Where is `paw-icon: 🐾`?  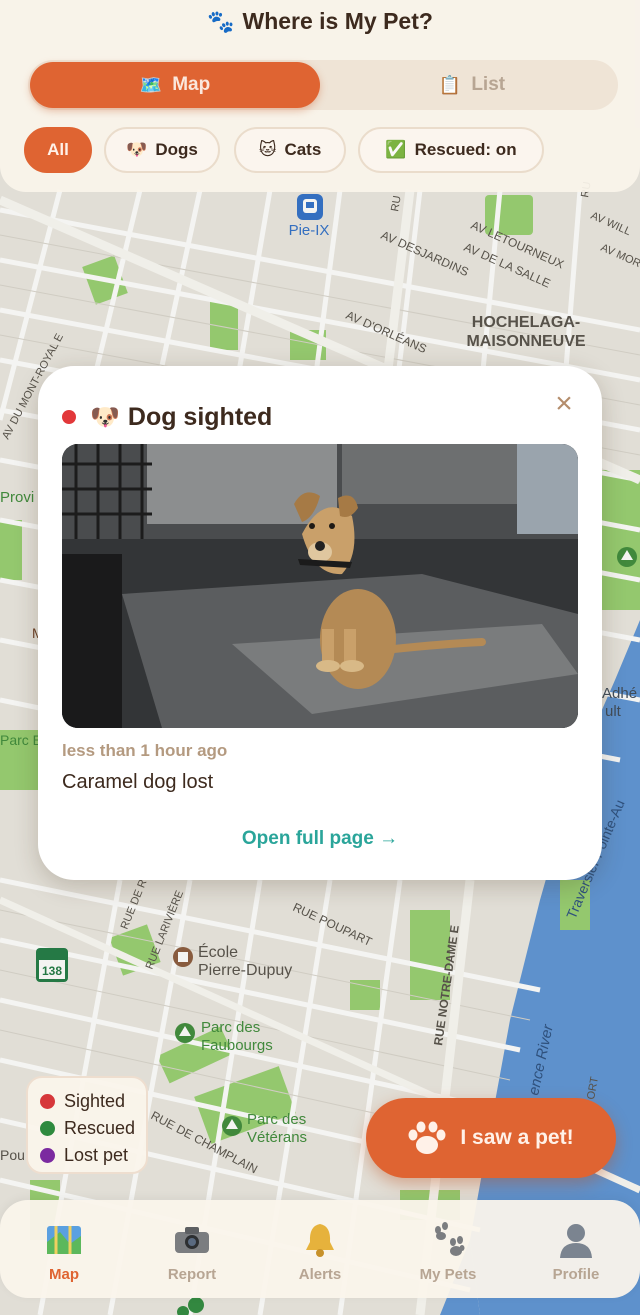
paw-icon: 🐾 is located at coordinates (221, 21).